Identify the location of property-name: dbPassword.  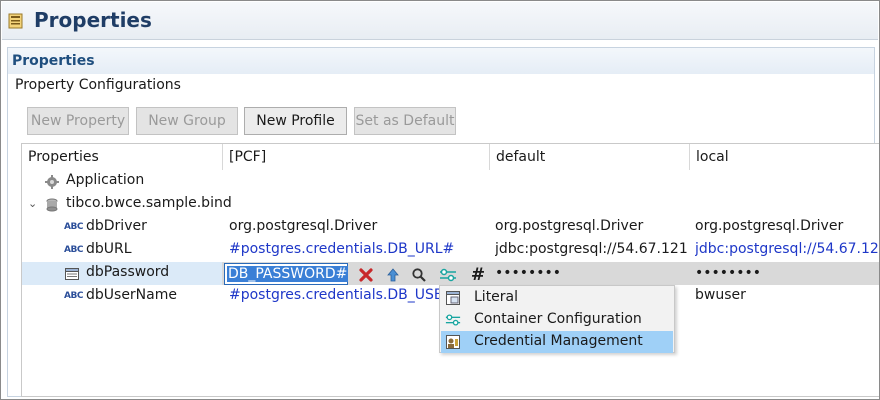
(128, 272).